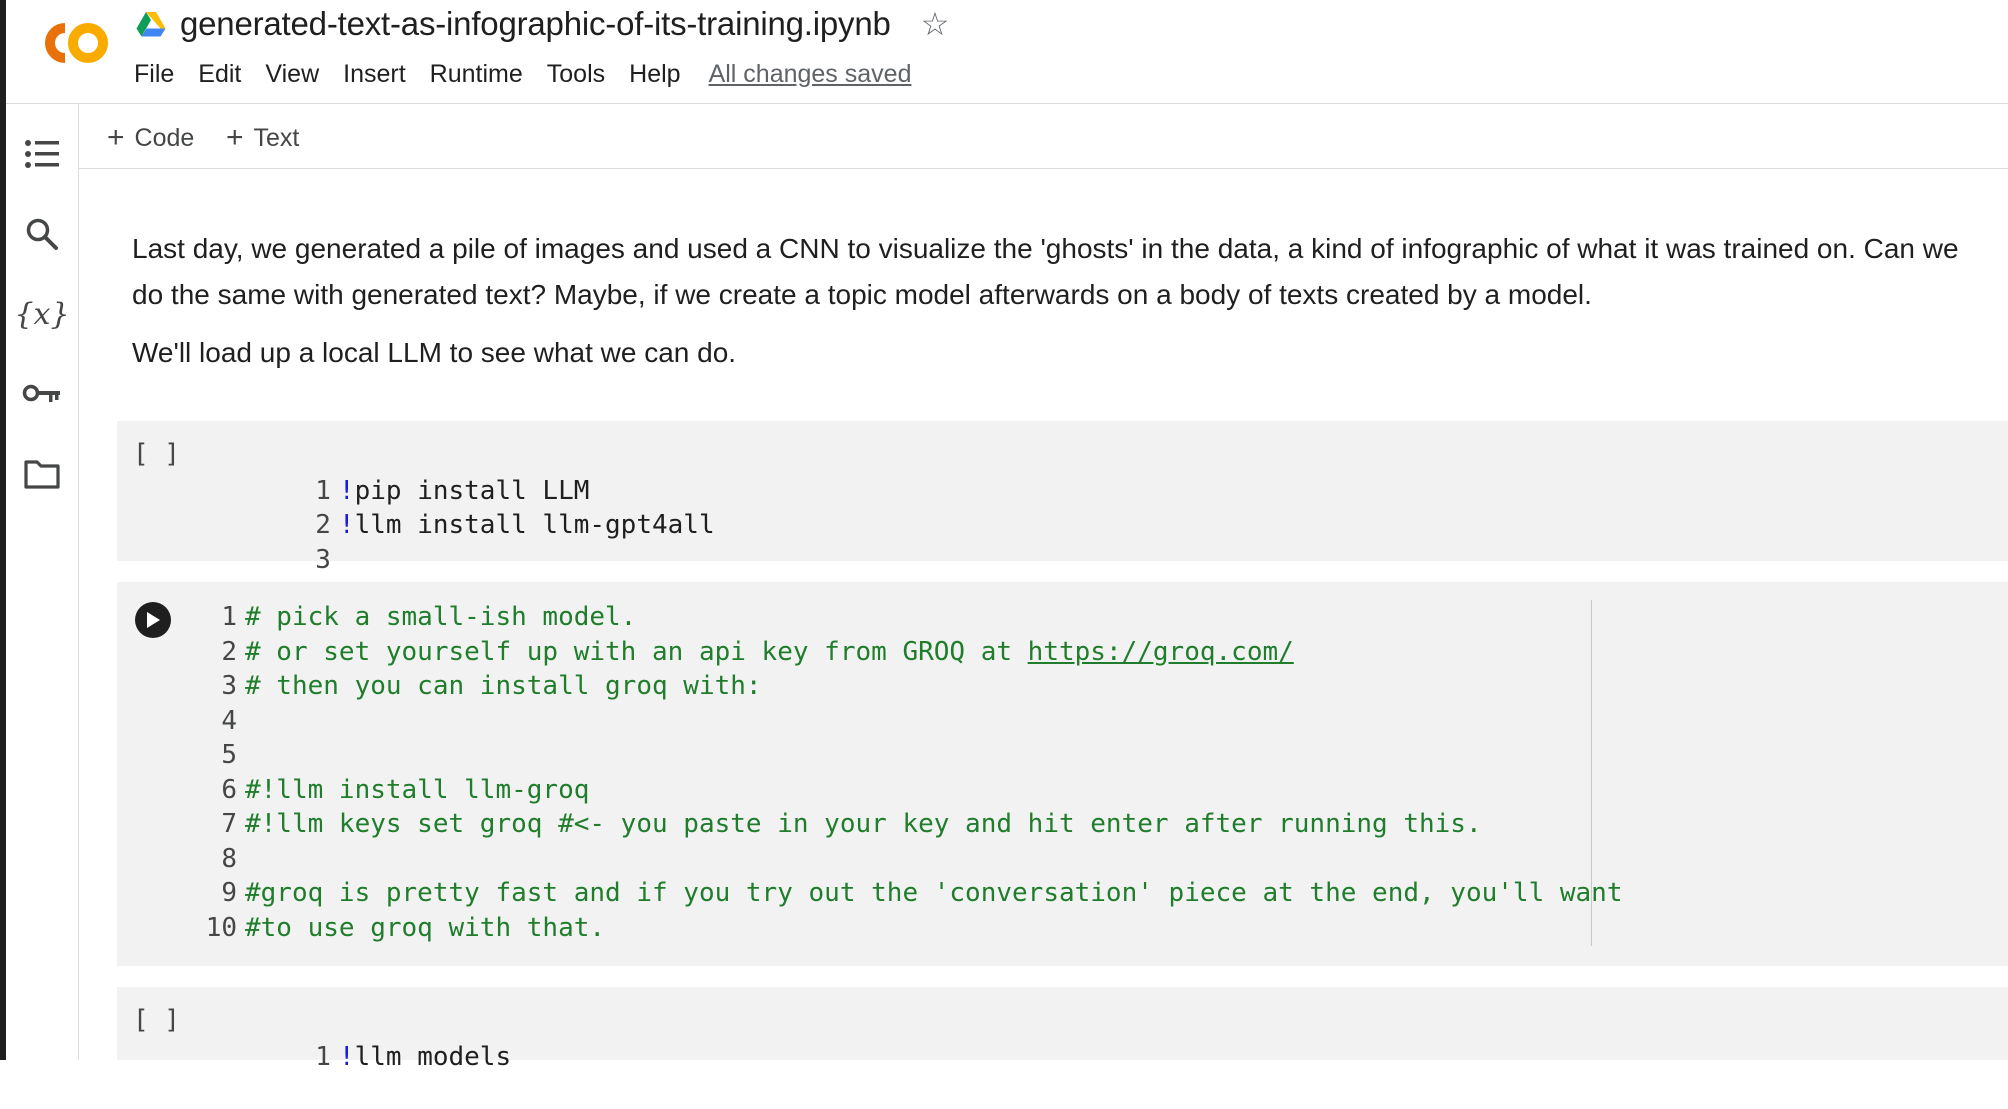  Describe the element at coordinates (164, 137) in the screenshot. I see `add-code-label: Code` at that location.